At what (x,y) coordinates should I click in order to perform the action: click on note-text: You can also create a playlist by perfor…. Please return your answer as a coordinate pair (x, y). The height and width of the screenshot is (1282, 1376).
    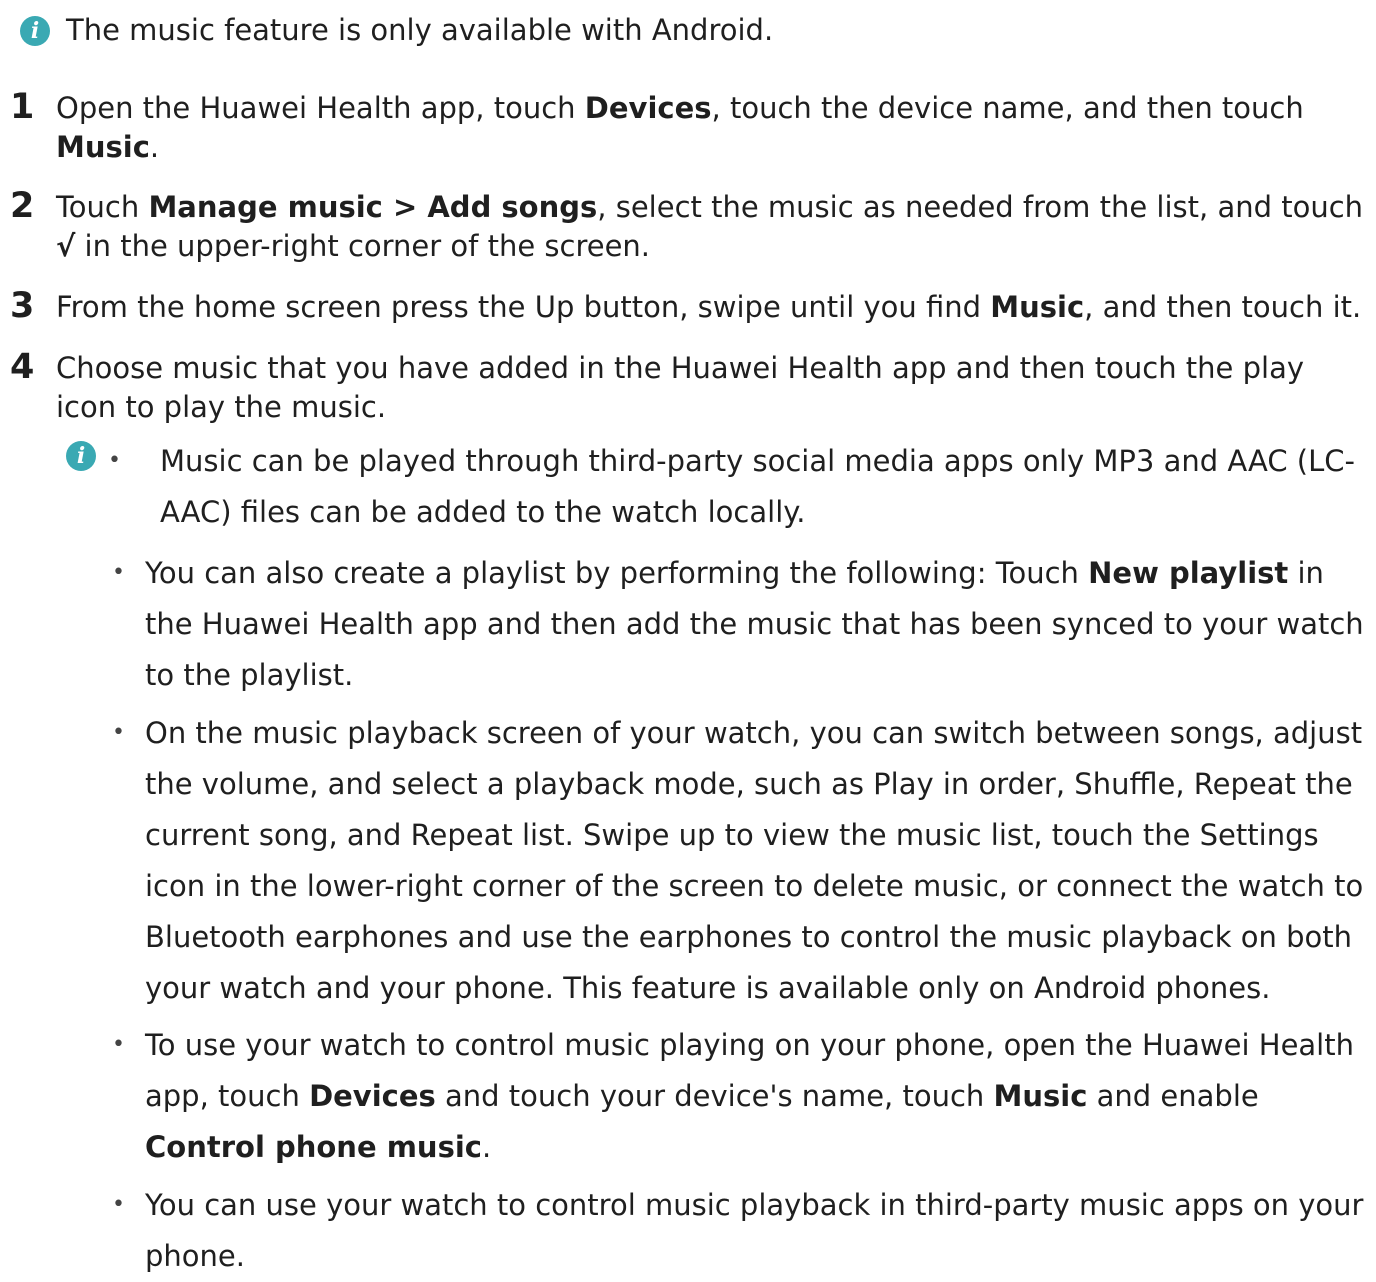
    Looking at the image, I should click on (754, 624).